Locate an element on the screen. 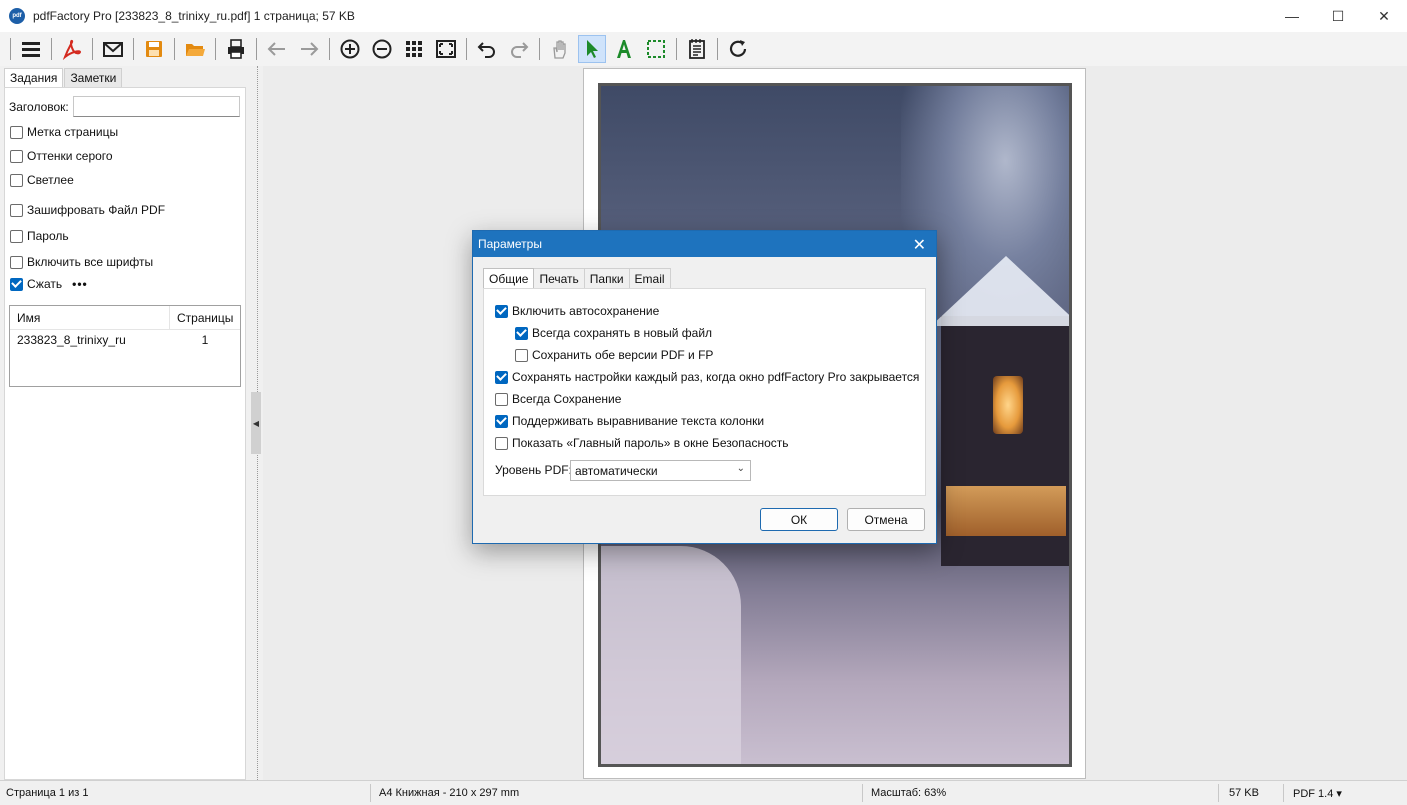  option-page-label: Метка страницы is located at coordinates (64, 132).